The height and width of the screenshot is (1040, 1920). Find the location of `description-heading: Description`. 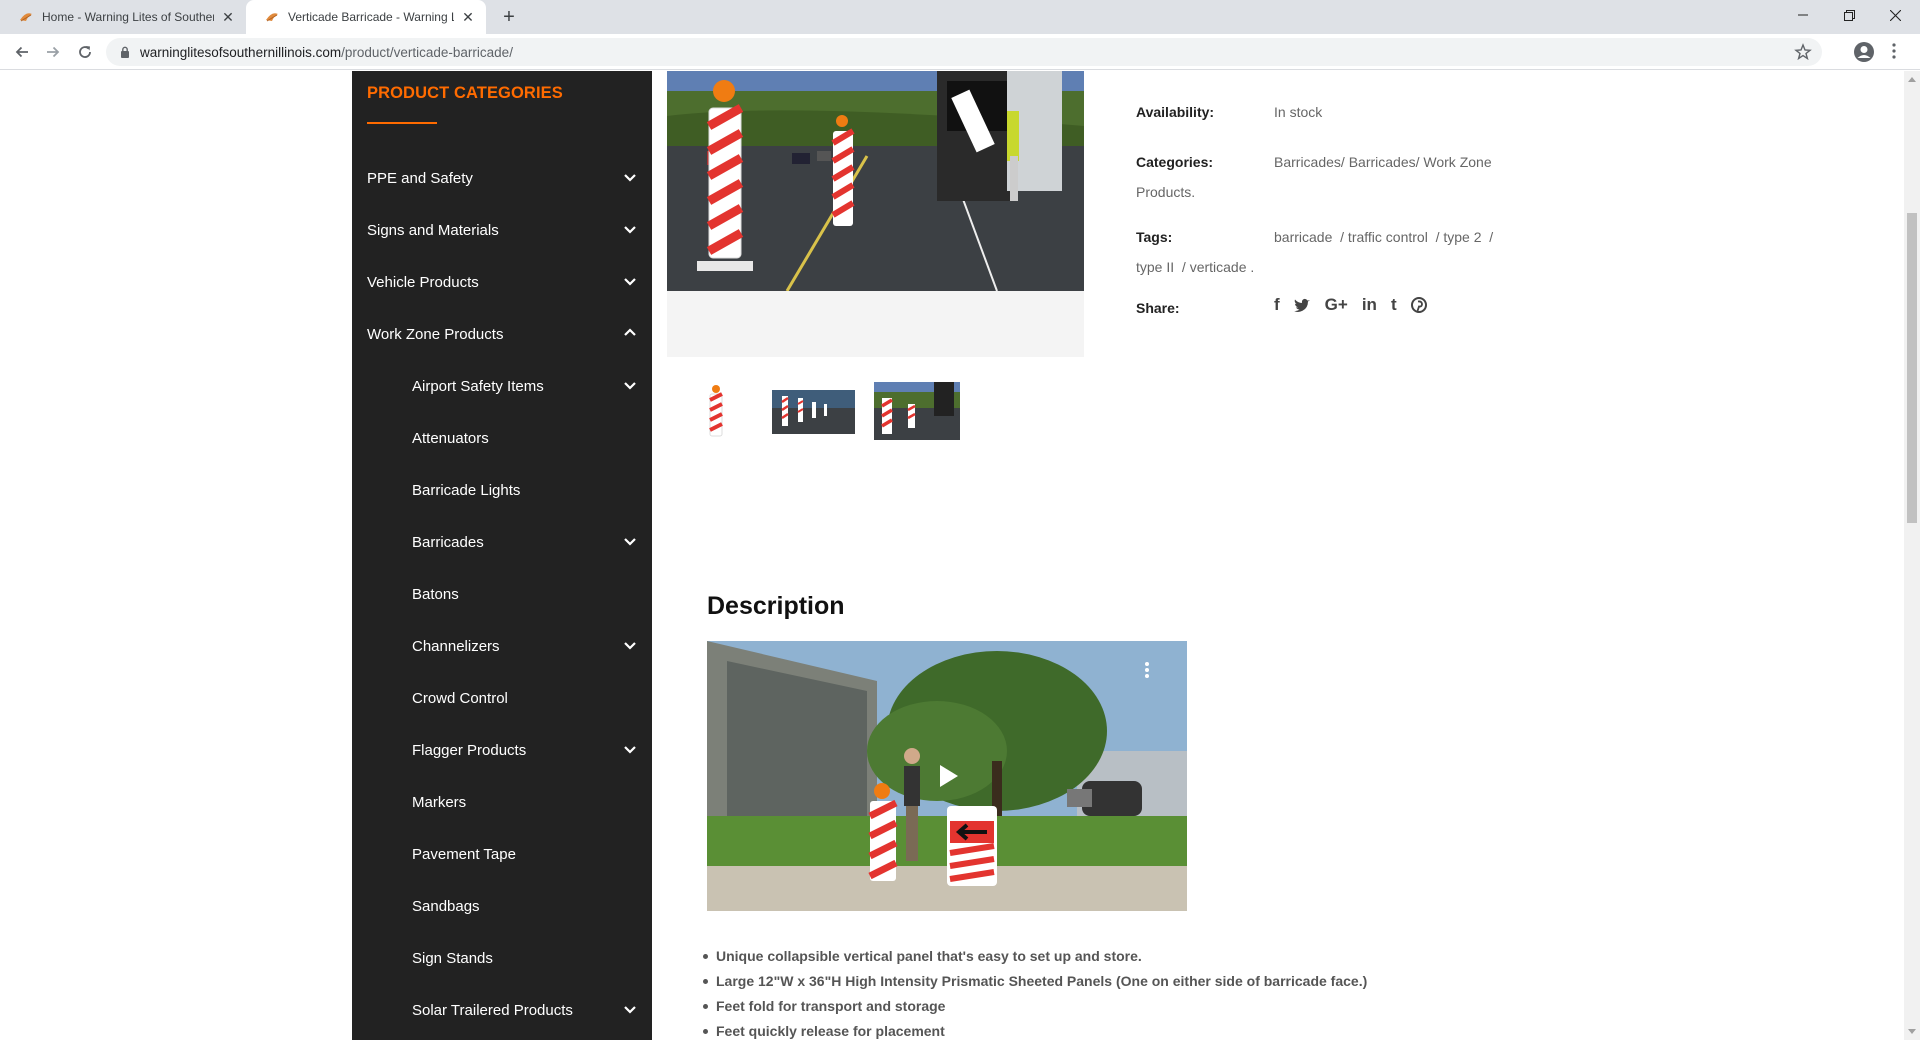

description-heading: Description is located at coordinates (776, 606).